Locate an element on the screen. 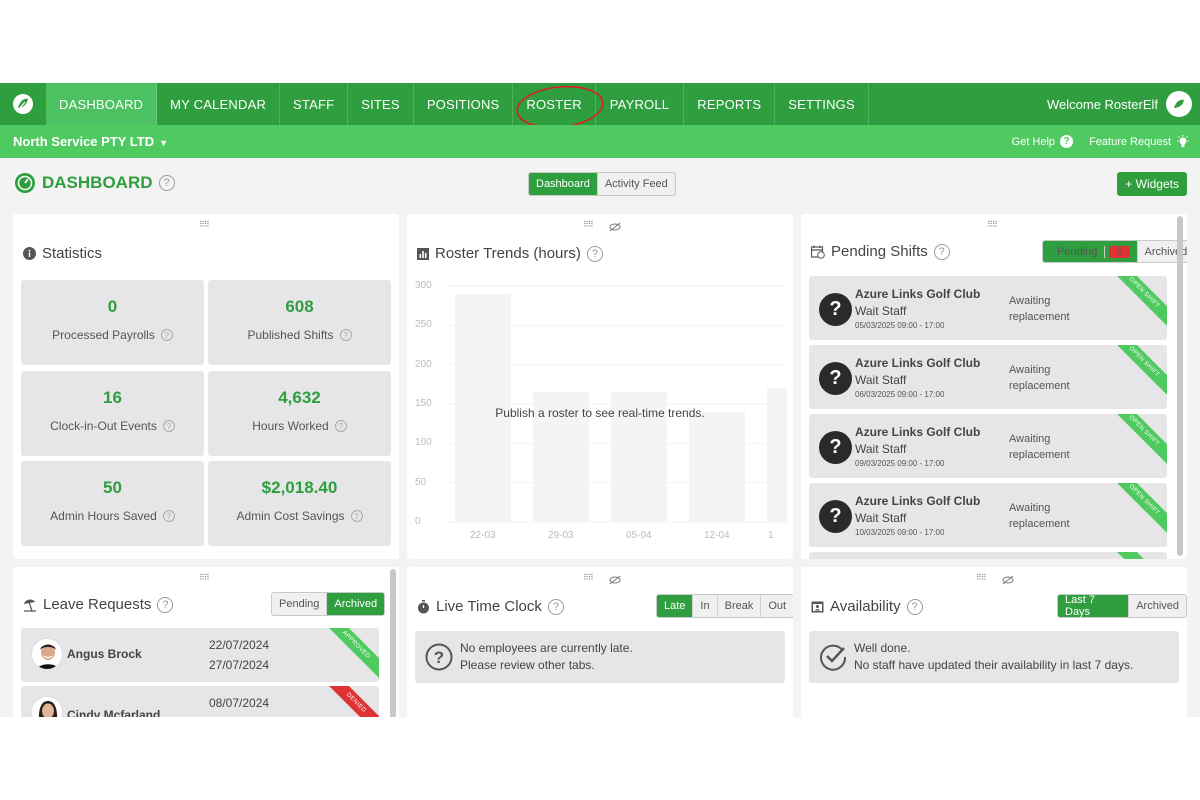  tab-in: In is located at coordinates (705, 606).